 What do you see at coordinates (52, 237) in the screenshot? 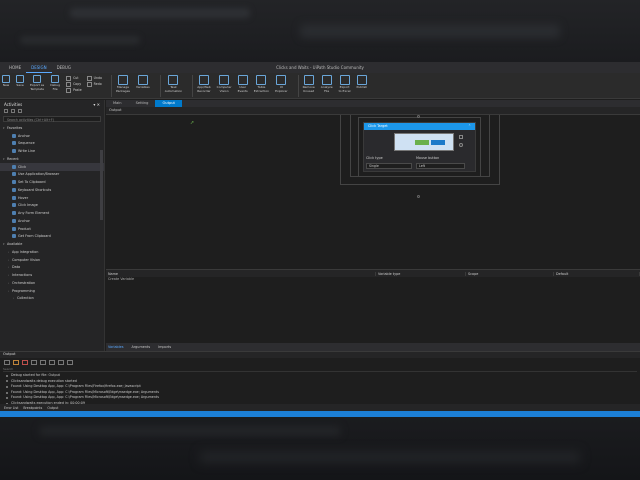
I see `activity-tree-item: Get From Clipboard` at bounding box center [52, 237].